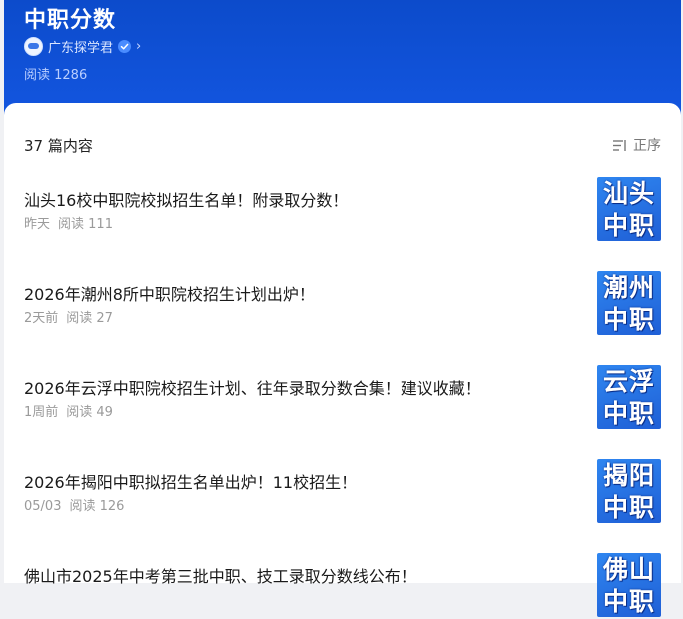  I want to click on article-meta: 2天前 阅读 27, so click(68, 316).